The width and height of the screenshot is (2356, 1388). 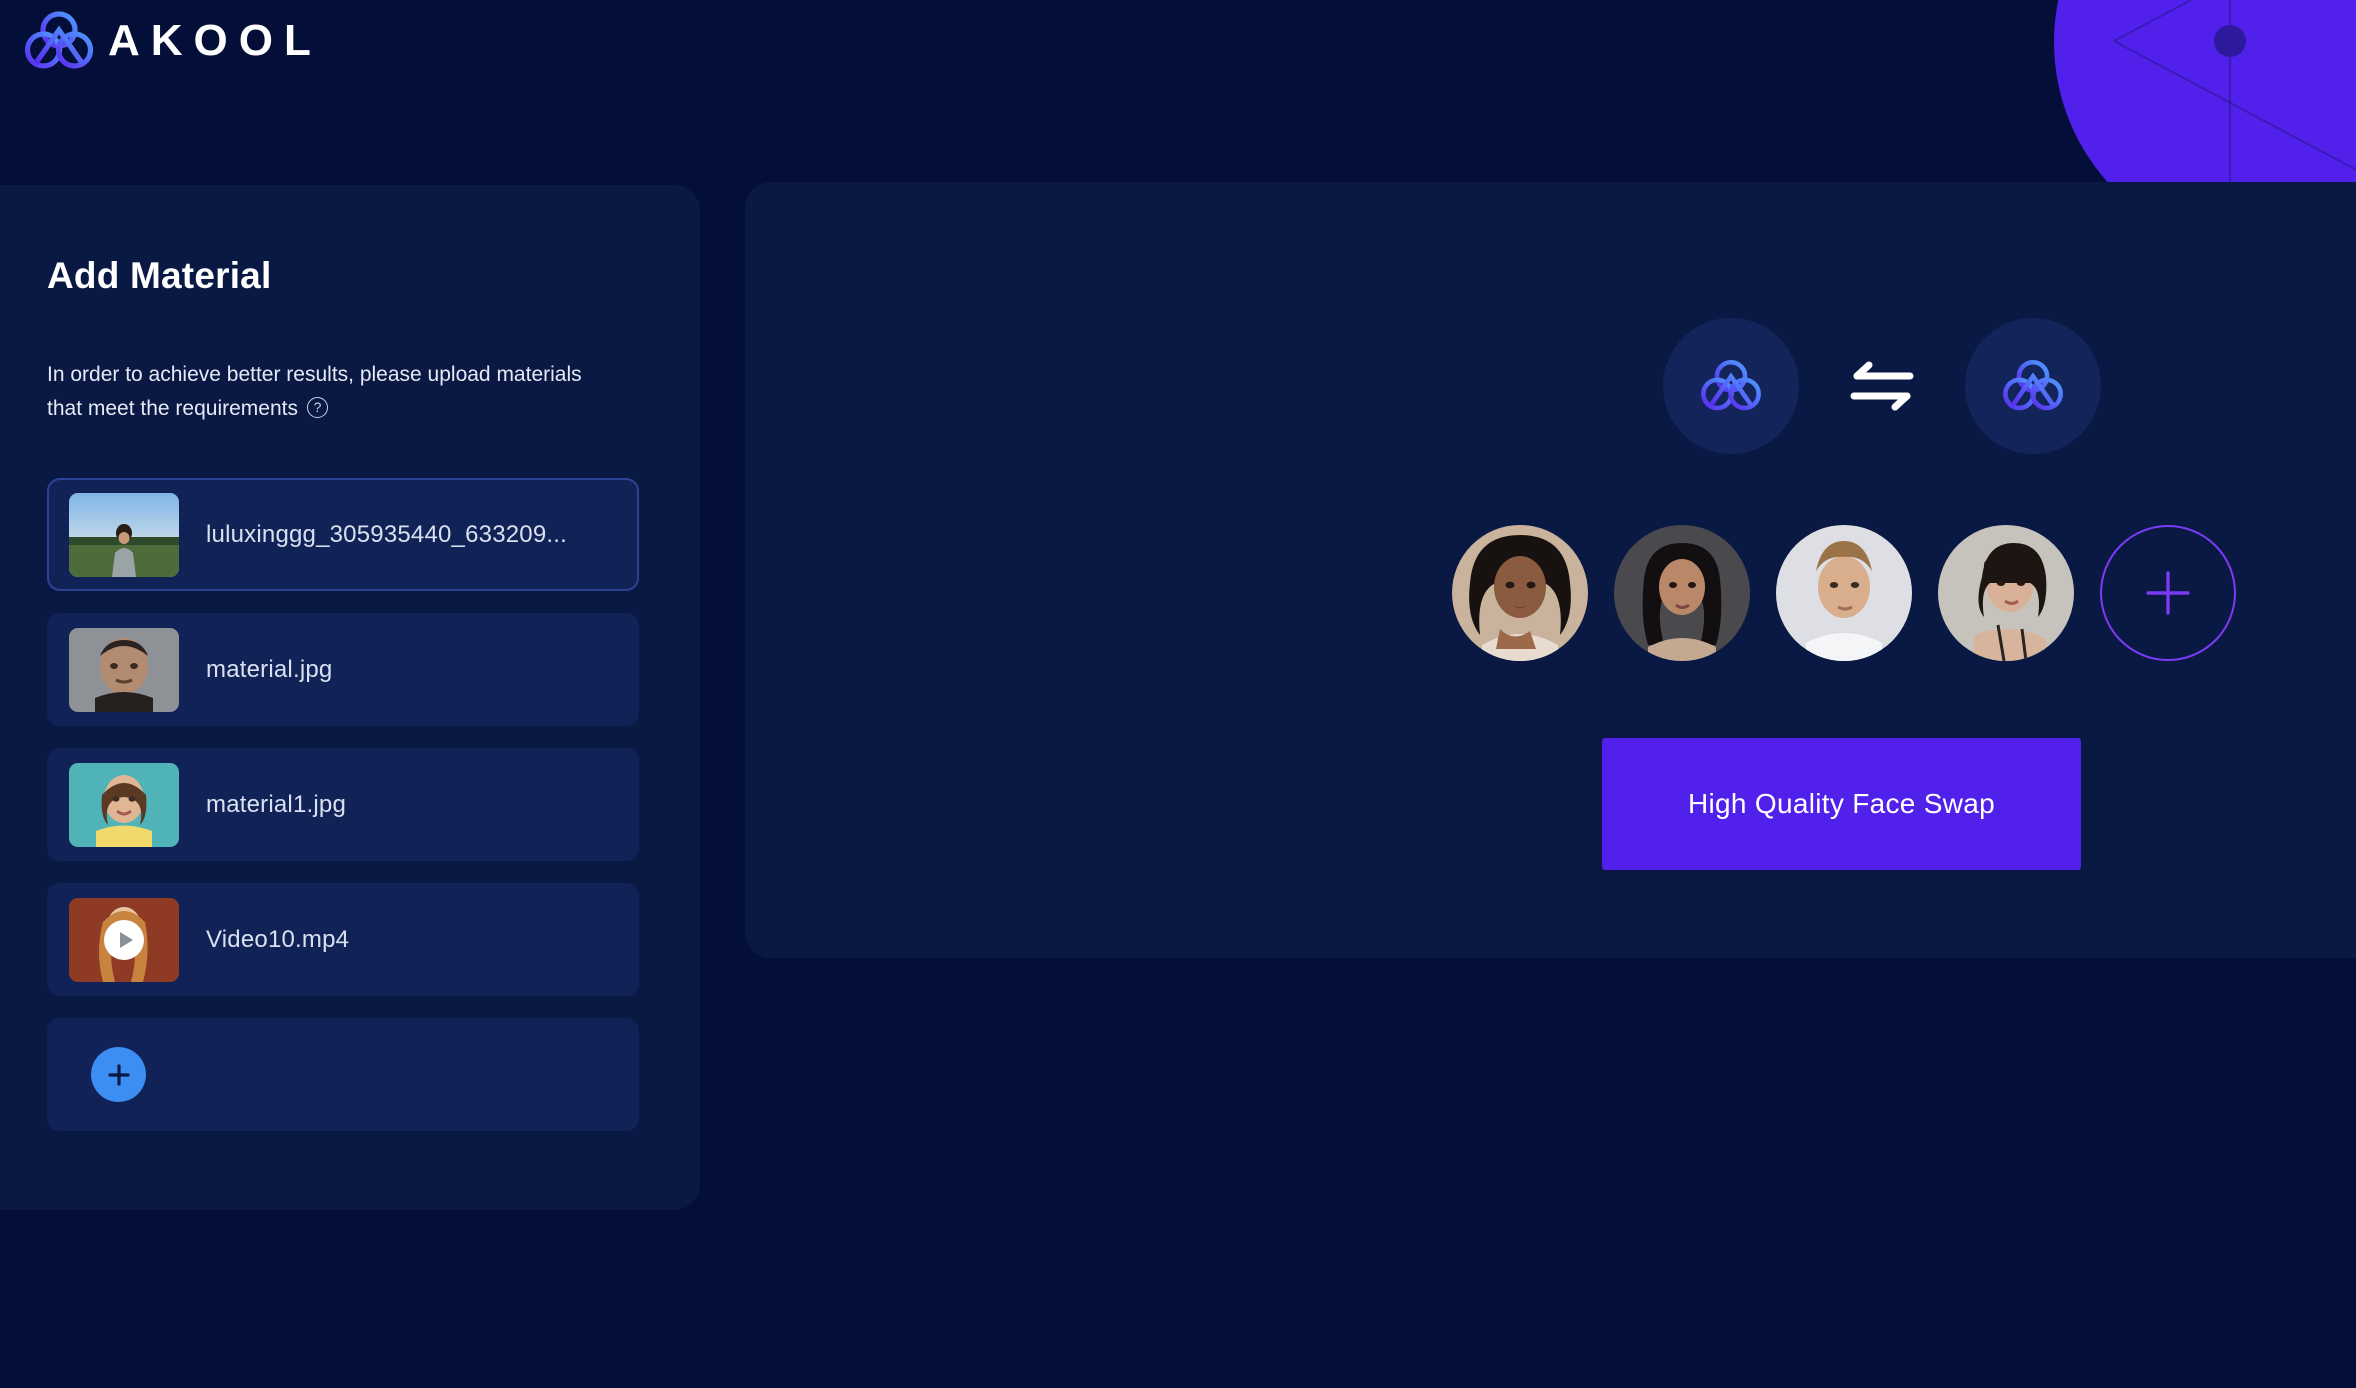 I want to click on swap-target-avatar, so click(x=2033, y=386).